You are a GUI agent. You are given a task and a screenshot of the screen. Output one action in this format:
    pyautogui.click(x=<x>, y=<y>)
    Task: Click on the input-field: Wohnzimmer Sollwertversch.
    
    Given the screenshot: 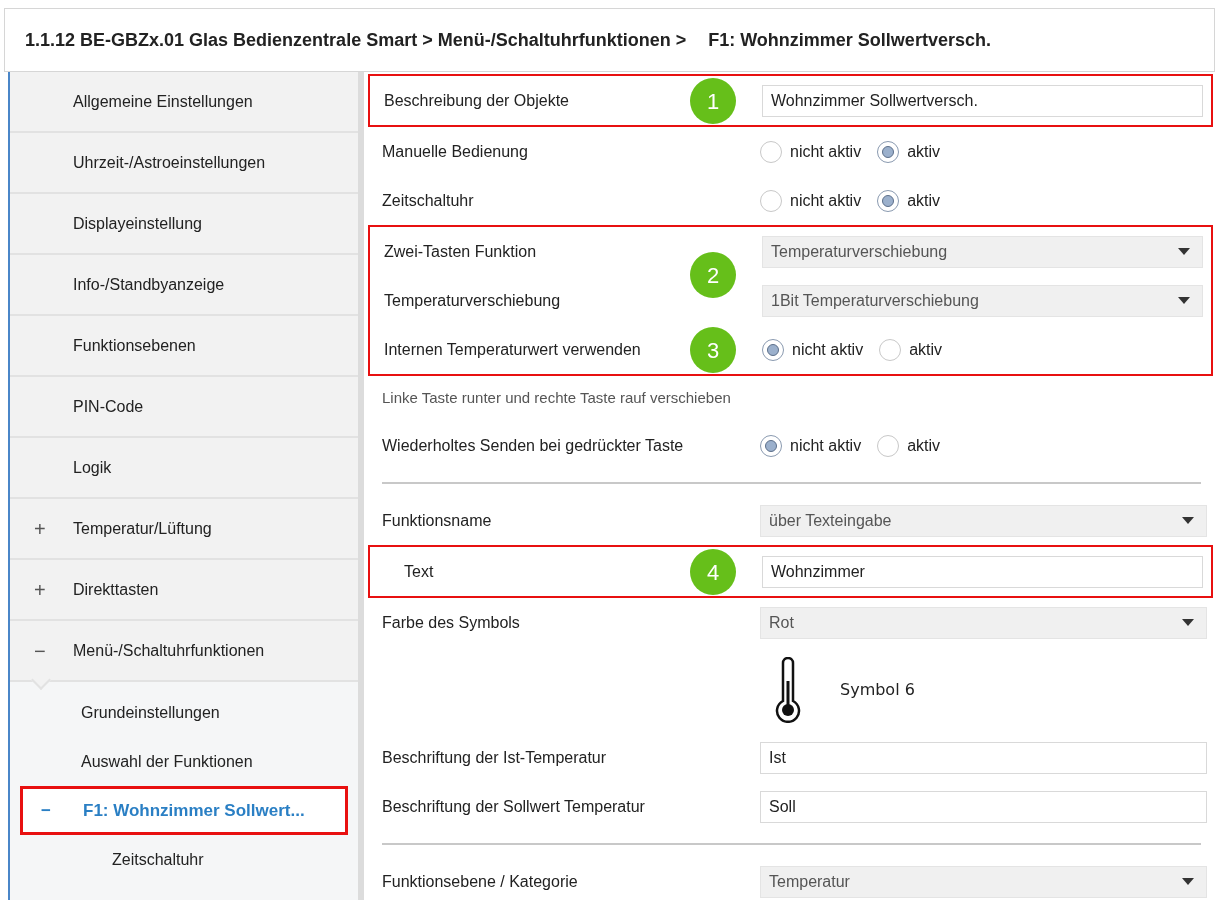 What is the action you would take?
    pyautogui.click(x=982, y=100)
    